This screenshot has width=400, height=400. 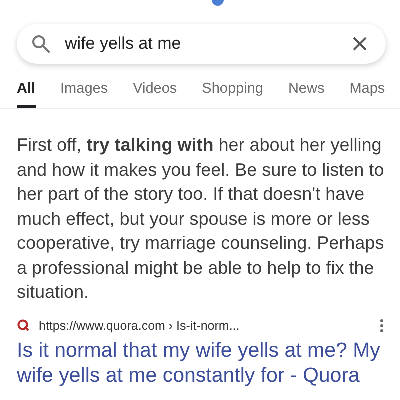 What do you see at coordinates (84, 94) in the screenshot?
I see `tab: Images` at bounding box center [84, 94].